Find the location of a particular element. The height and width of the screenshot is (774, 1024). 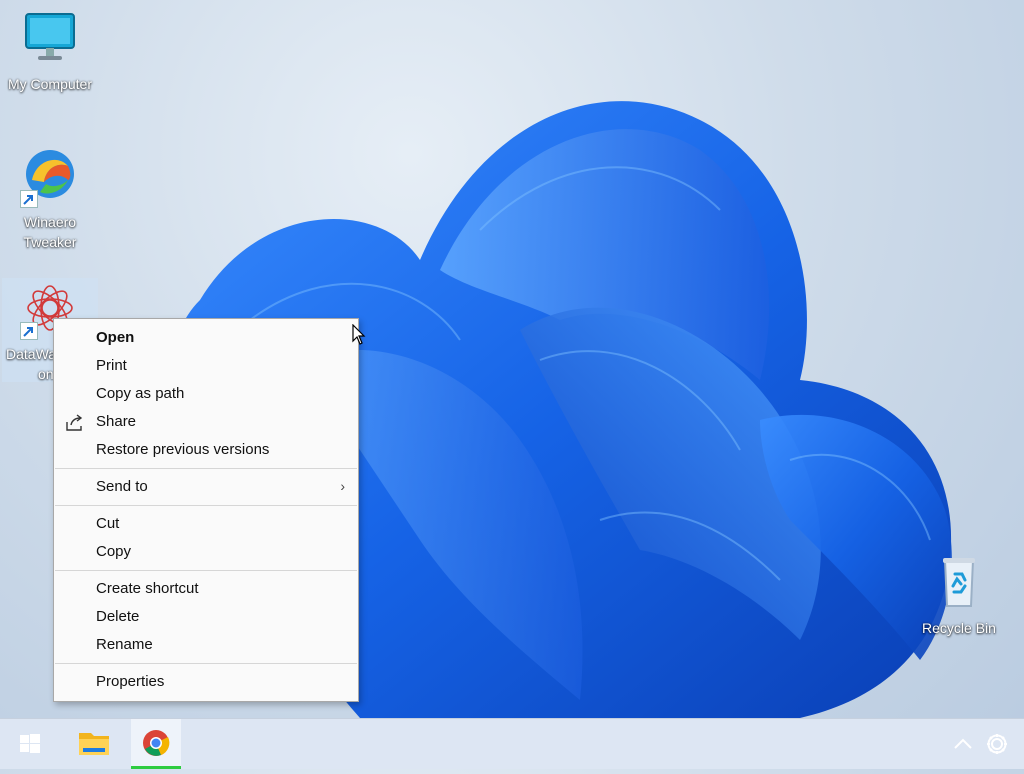

share-icon is located at coordinates (75, 423).